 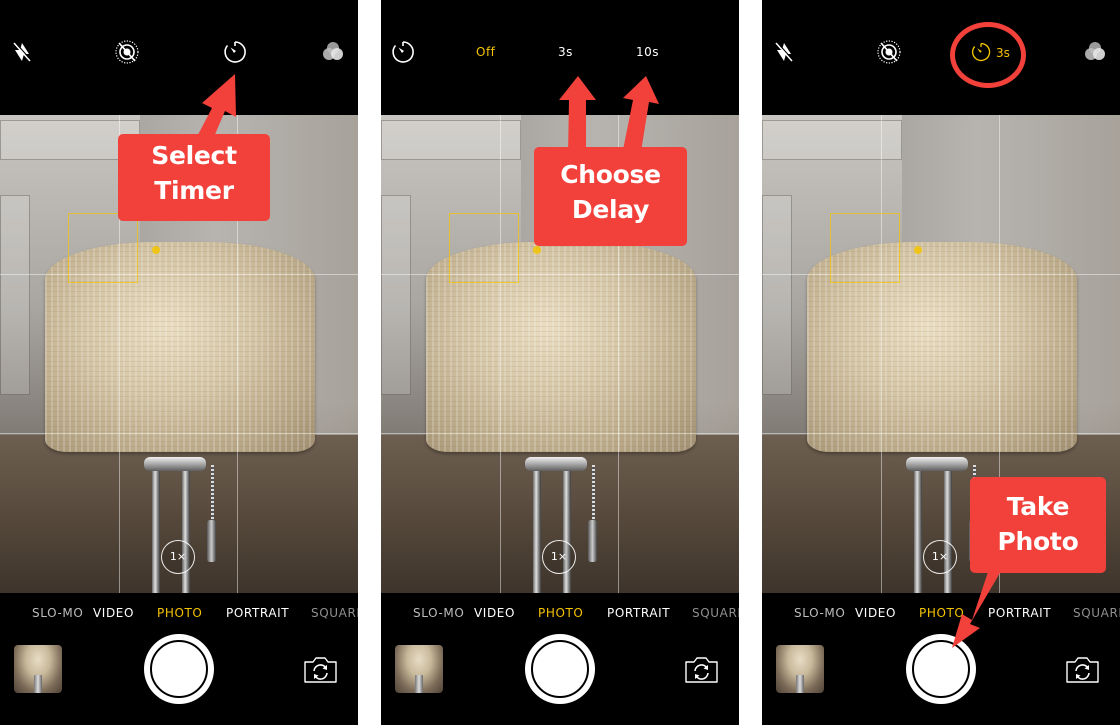 What do you see at coordinates (1038, 506) in the screenshot?
I see `callout-line: Take` at bounding box center [1038, 506].